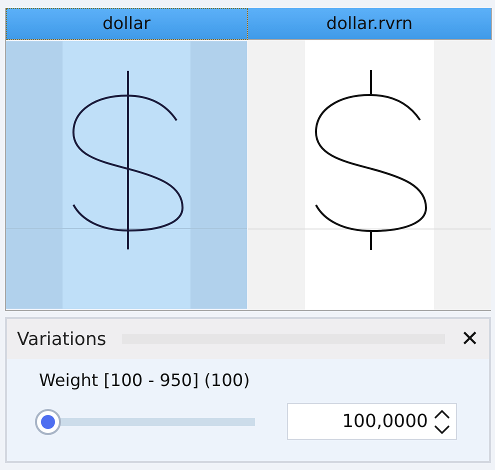 This screenshot has width=495, height=470. Describe the element at coordinates (283, 339) in the screenshot. I see `drag-grip` at that location.